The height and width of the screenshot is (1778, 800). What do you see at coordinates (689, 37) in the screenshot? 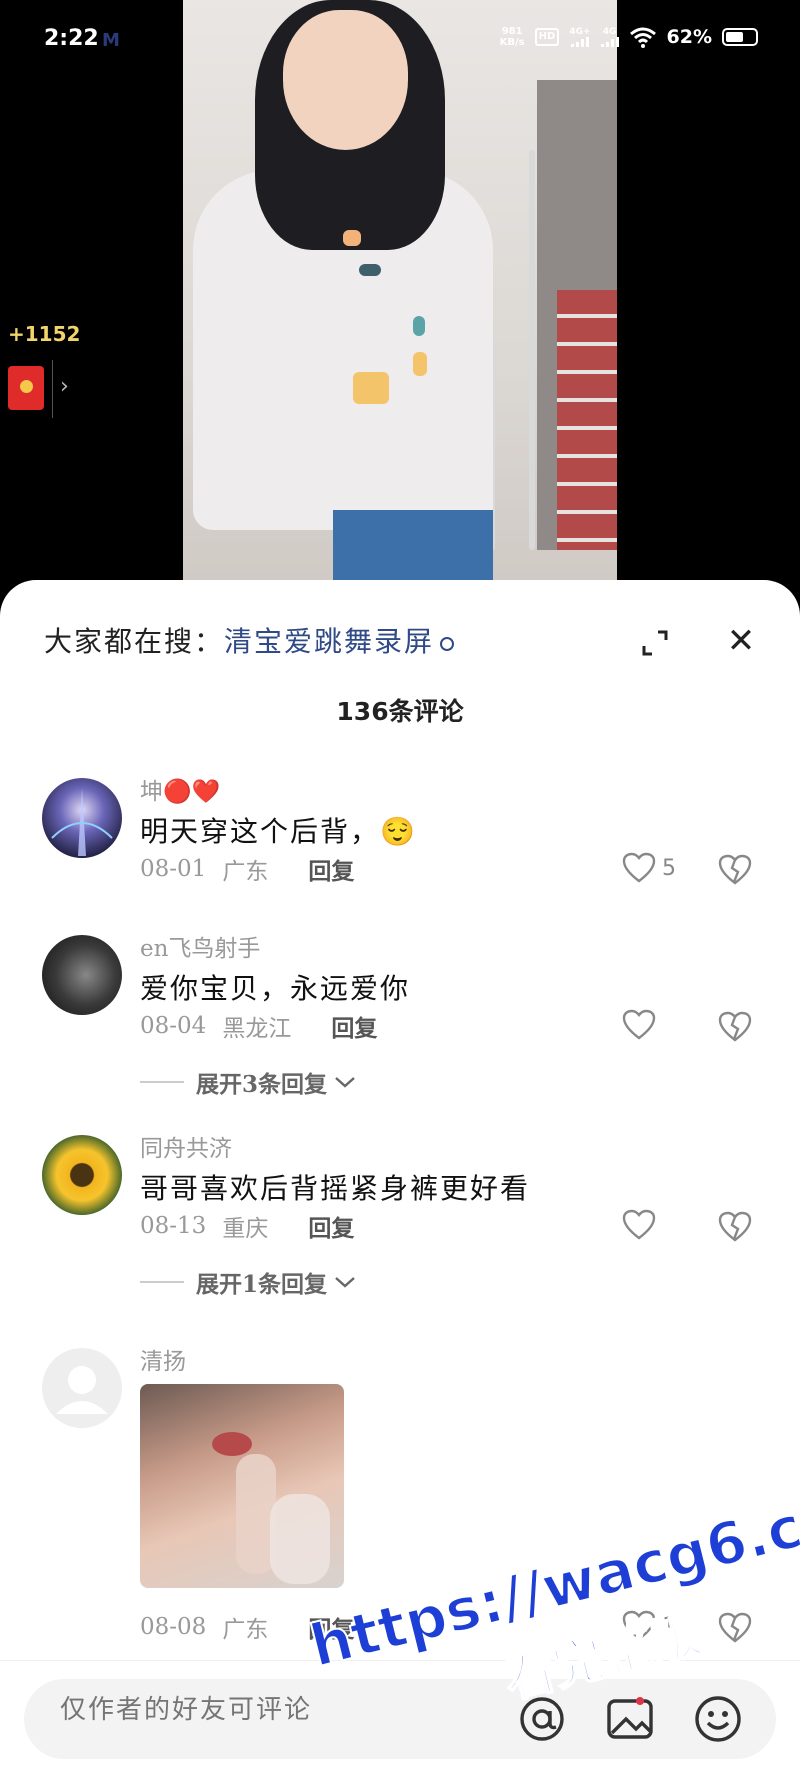
I see `battery-percent: 62%` at bounding box center [689, 37].